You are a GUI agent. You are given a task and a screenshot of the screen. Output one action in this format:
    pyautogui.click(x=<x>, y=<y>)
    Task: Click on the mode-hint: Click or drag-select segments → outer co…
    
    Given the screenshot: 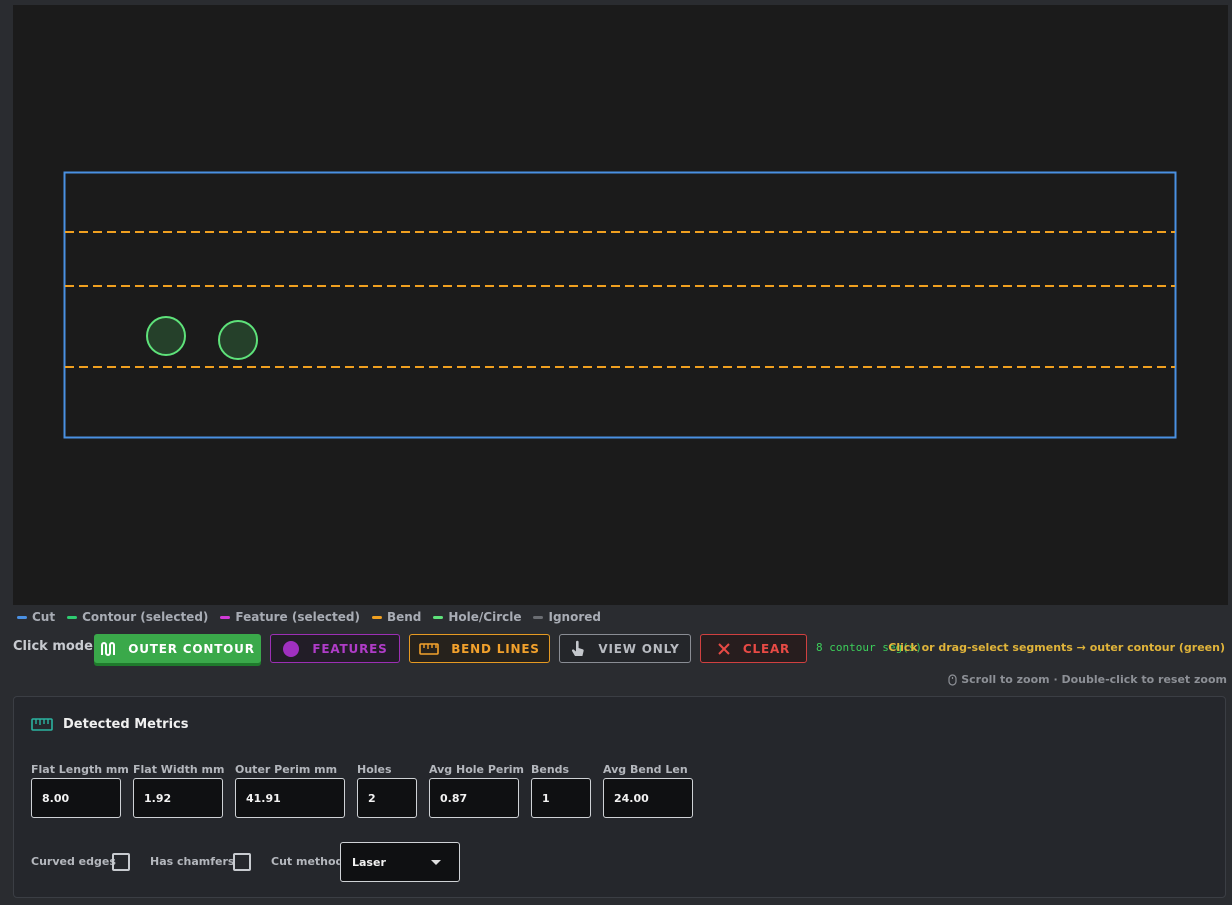 What is the action you would take?
    pyautogui.click(x=1056, y=647)
    